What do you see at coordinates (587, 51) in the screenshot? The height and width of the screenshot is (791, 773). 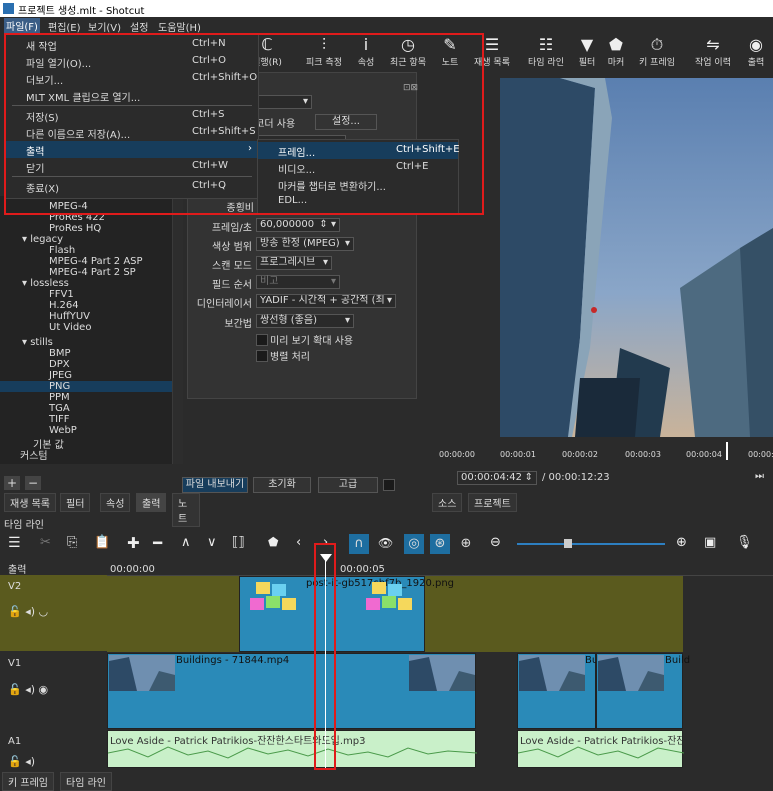 I see `filter-button: ▼ 필터` at bounding box center [587, 51].